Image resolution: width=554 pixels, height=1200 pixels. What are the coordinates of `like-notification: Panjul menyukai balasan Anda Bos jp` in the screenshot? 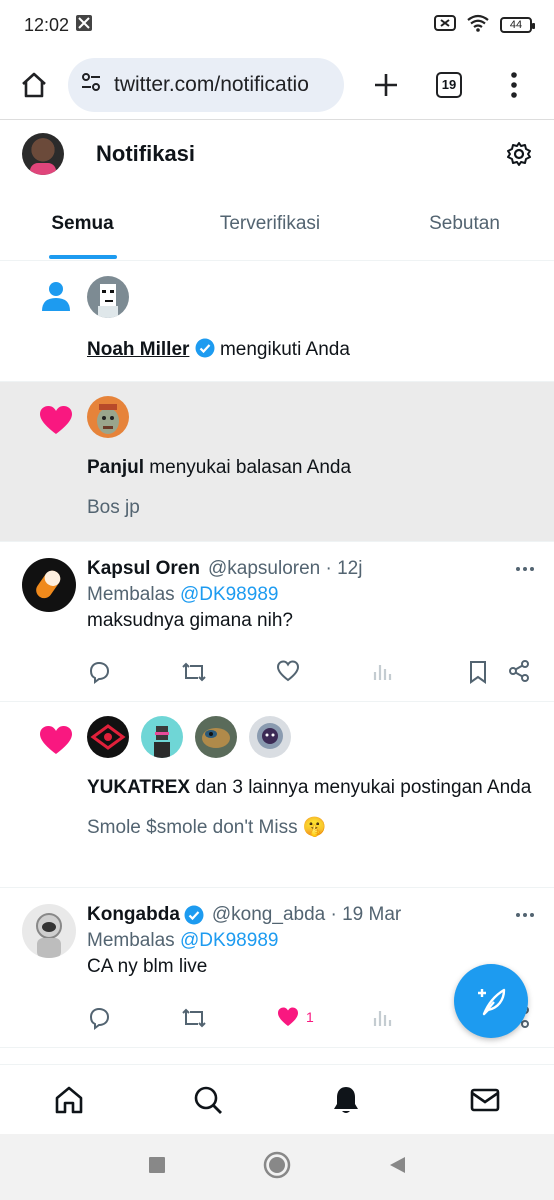 It's located at (277, 462).